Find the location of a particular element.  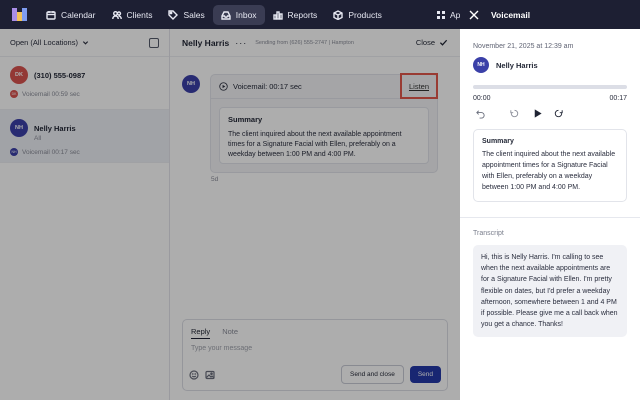

location-filter-label: Open (All Locations) is located at coordinates (44, 42).